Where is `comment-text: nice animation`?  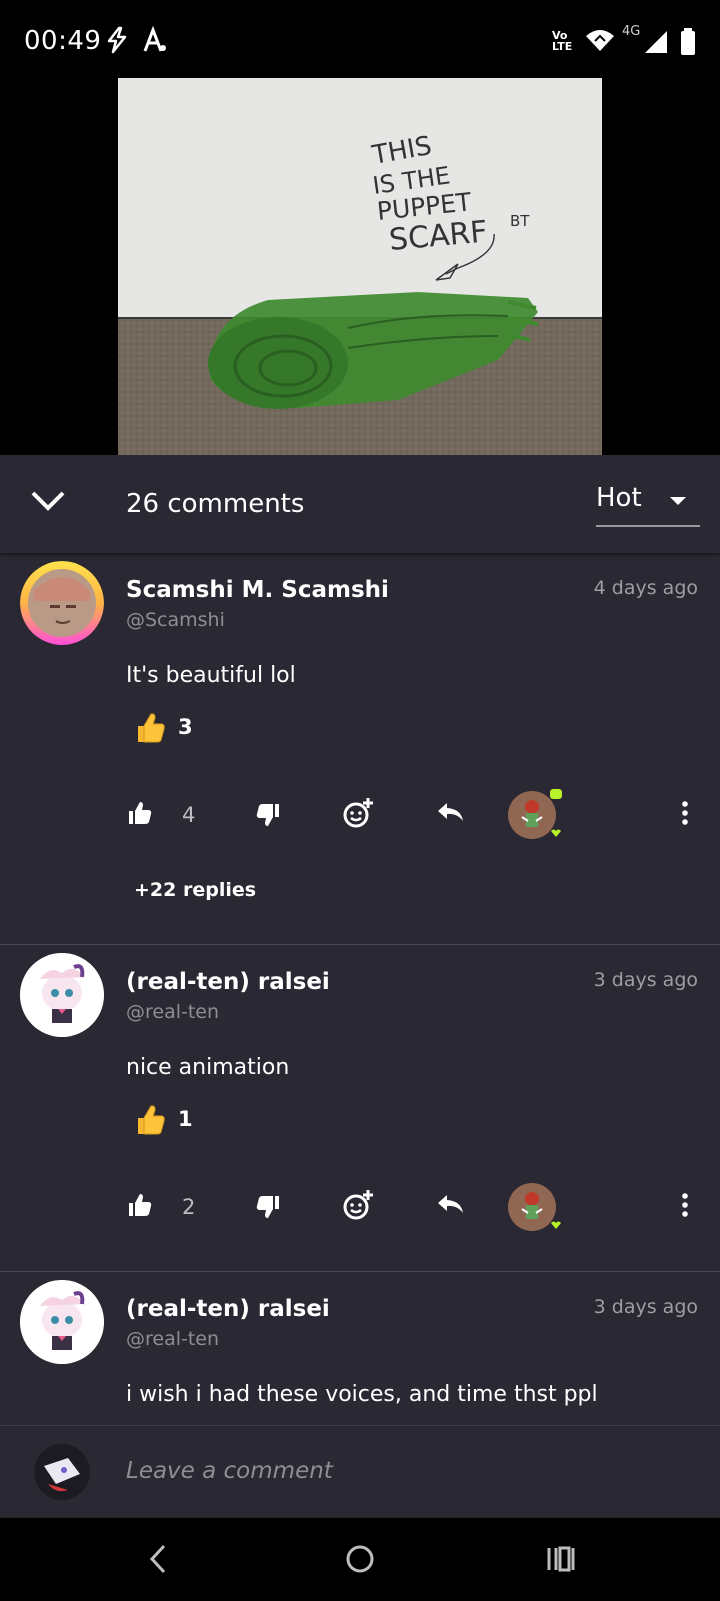 comment-text: nice animation is located at coordinates (208, 1067).